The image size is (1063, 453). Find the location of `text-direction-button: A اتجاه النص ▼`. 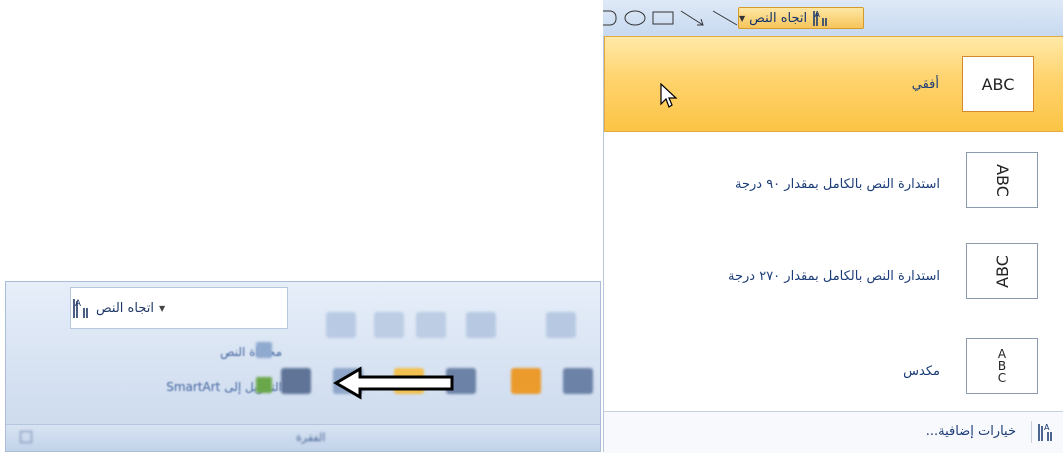

text-direction-button: A اتجاه النص ▼ is located at coordinates (801, 18).